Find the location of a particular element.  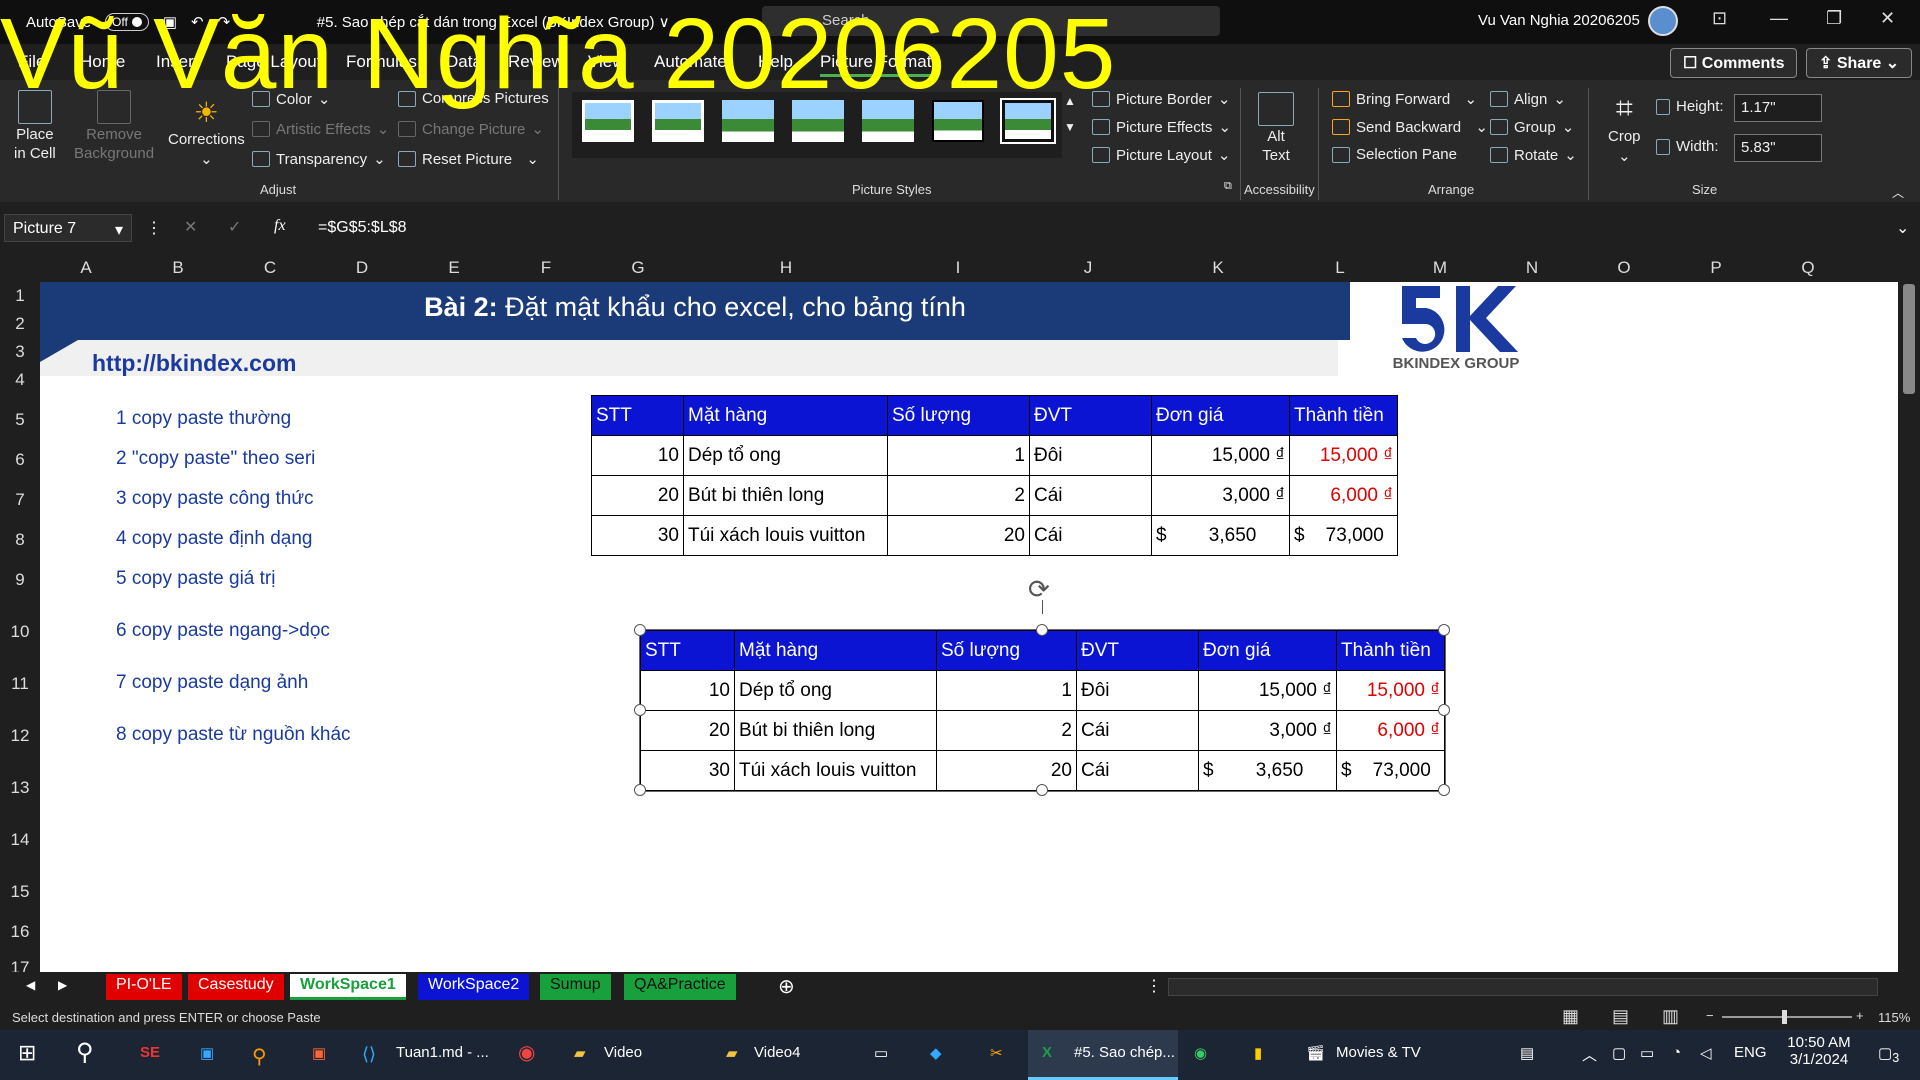

rotate-handle-icon: ⟳ is located at coordinates (1039, 589).